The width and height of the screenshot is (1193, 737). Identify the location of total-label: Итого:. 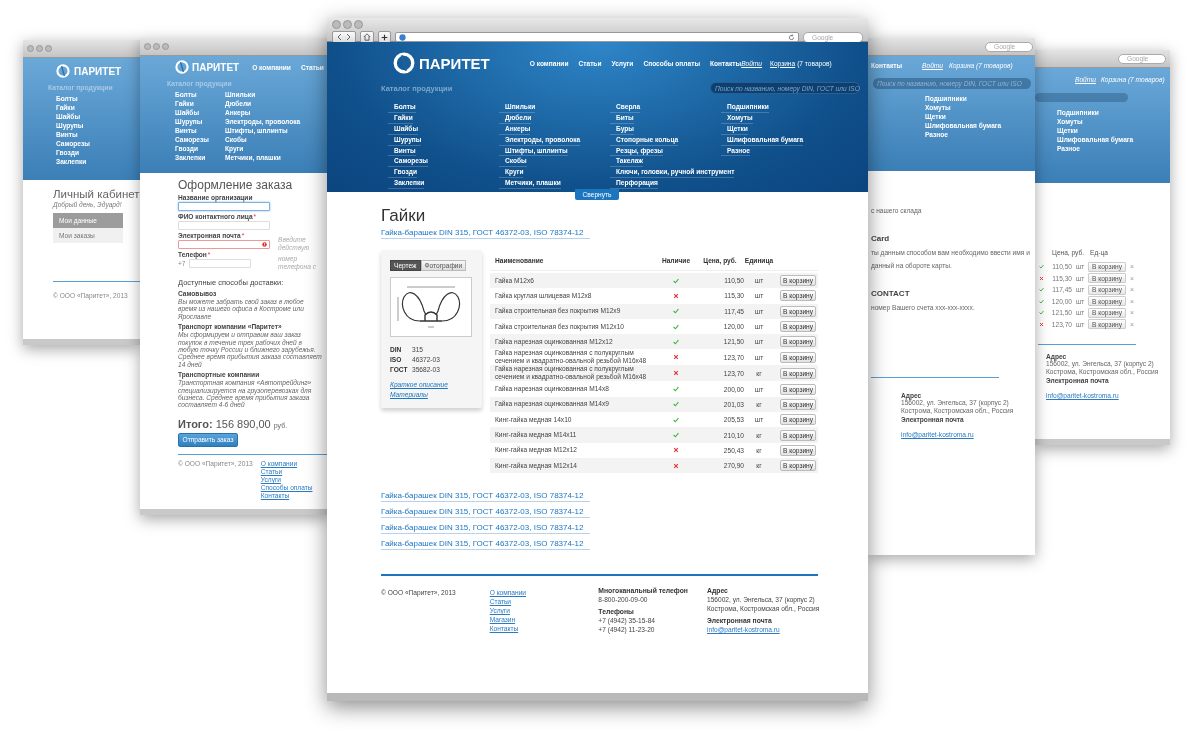
(195, 423).